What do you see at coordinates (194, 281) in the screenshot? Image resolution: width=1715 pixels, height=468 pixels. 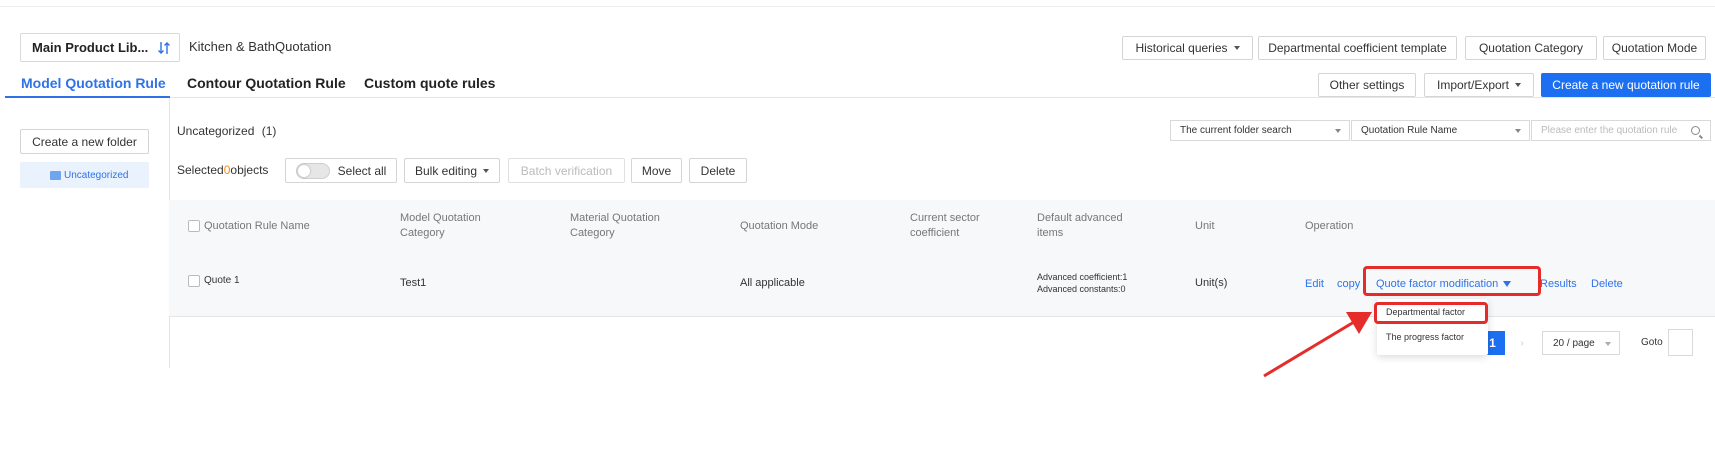 I see `row-checkbox` at bounding box center [194, 281].